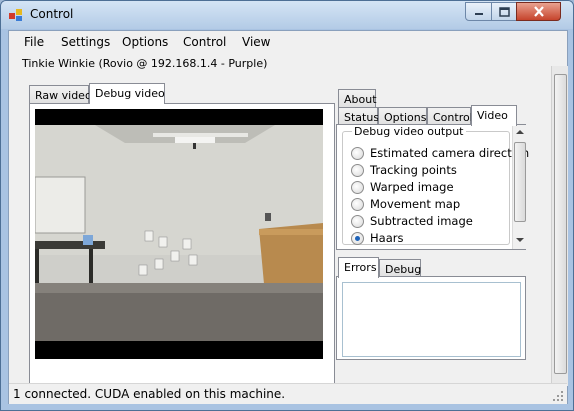 This screenshot has height=411, width=574. I want to click on errors-panel, so click(431, 318).